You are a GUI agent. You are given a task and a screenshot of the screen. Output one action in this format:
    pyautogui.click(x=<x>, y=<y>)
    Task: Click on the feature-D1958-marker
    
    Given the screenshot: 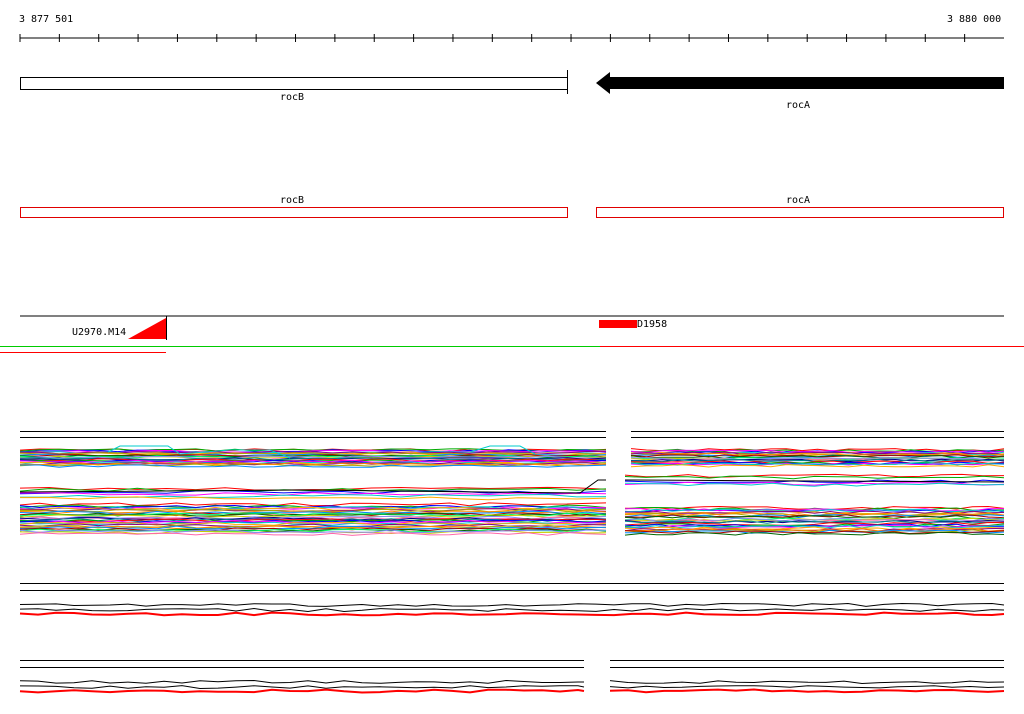 What is the action you would take?
    pyautogui.click(x=618, y=324)
    